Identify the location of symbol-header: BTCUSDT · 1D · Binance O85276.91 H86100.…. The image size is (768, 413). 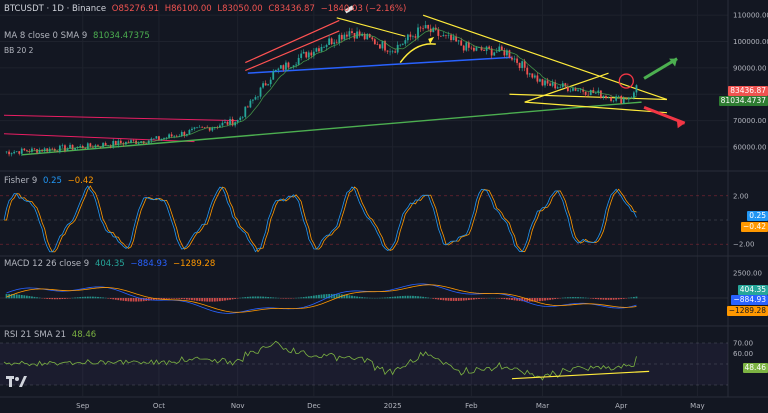
(206, 9).